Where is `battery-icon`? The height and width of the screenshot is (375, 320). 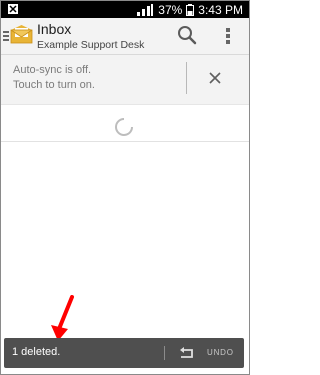
battery-icon is located at coordinates (190, 10).